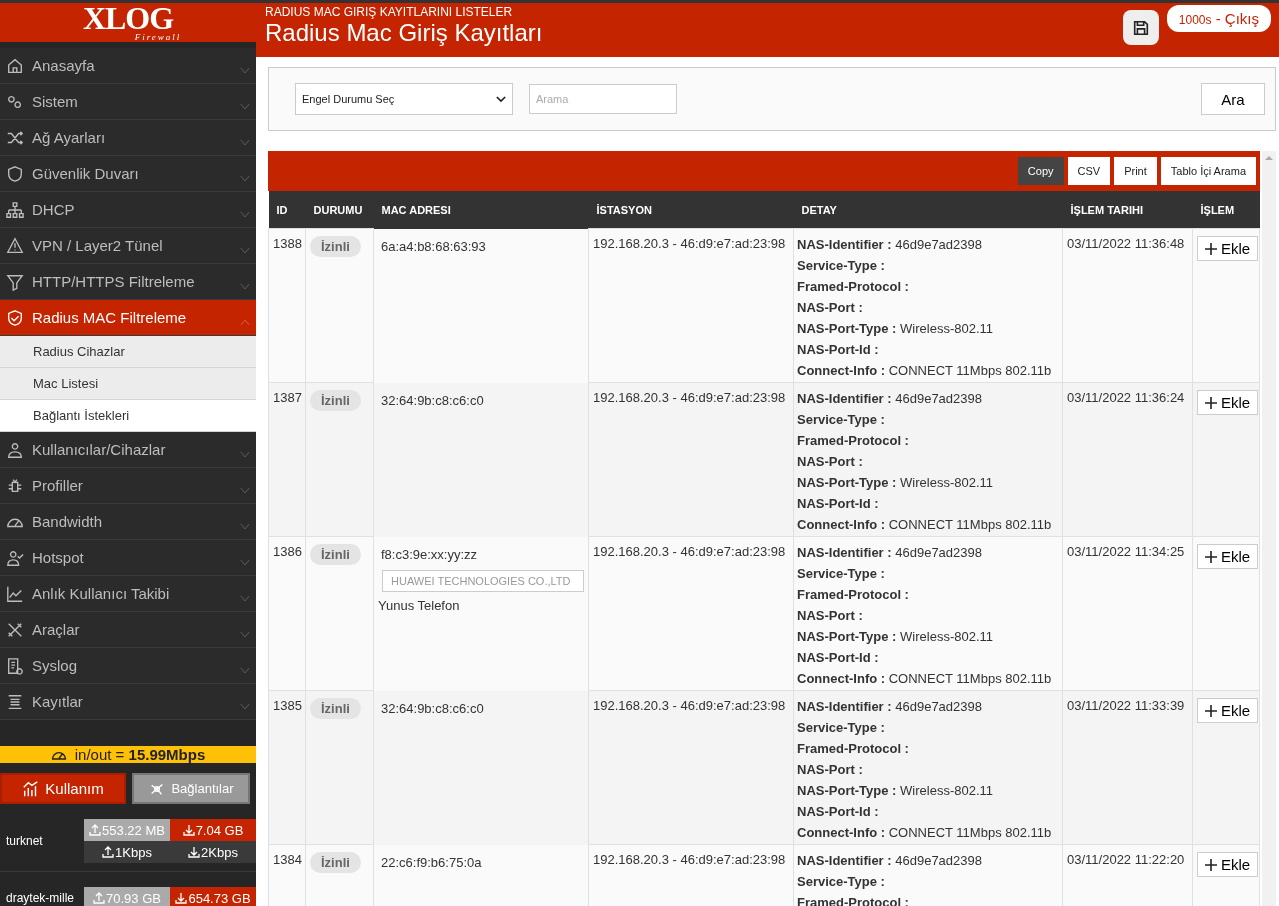 Image resolution: width=1279 pixels, height=906 pixels. Describe the element at coordinates (433, 708) in the screenshot. I see `mac-address: 32:64:9b:c8:c6:c0` at that location.